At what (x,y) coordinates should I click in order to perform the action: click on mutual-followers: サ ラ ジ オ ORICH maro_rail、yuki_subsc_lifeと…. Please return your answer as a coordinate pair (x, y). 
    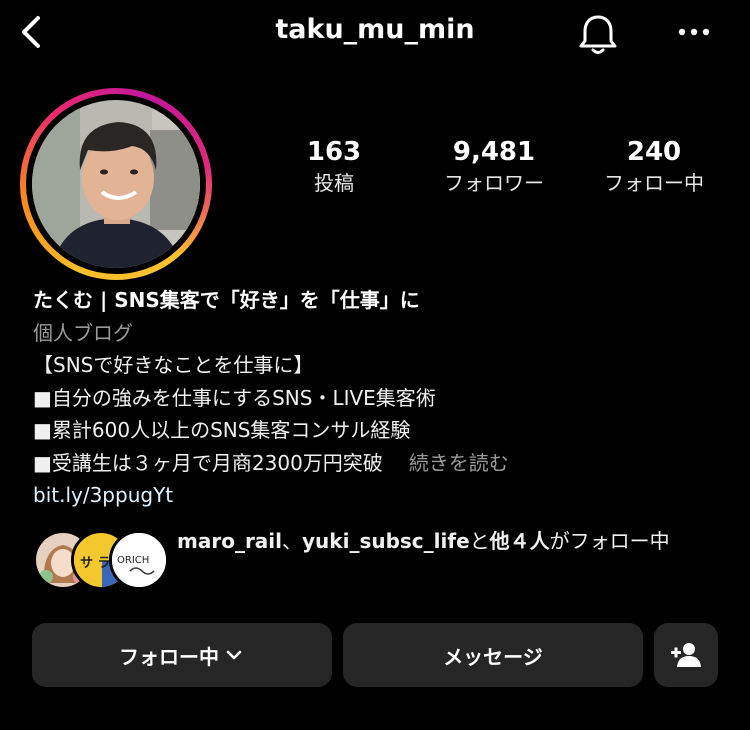
    Looking at the image, I should click on (378, 558).